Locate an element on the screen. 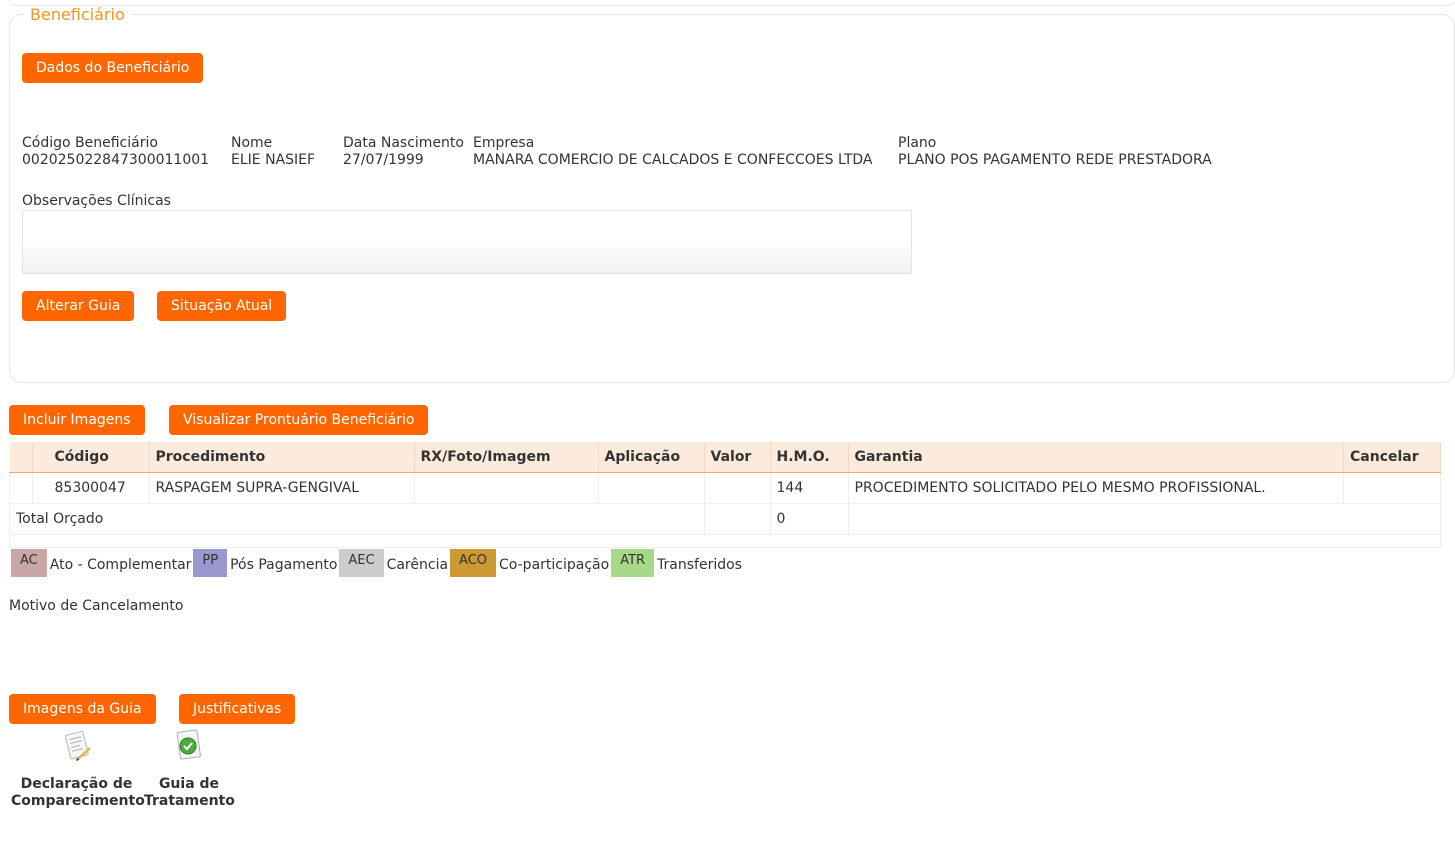  legend-ac-label: Ato - Complementar is located at coordinates (120, 565).